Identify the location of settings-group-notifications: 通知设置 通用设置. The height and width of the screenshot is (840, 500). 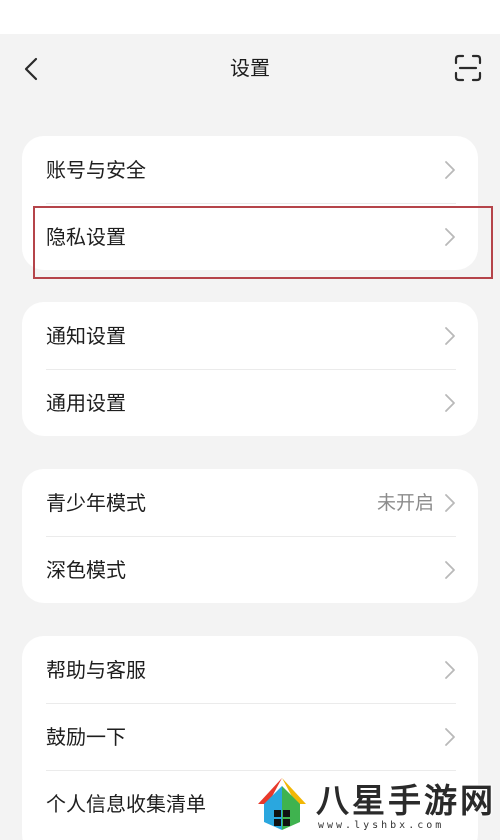
(250, 369).